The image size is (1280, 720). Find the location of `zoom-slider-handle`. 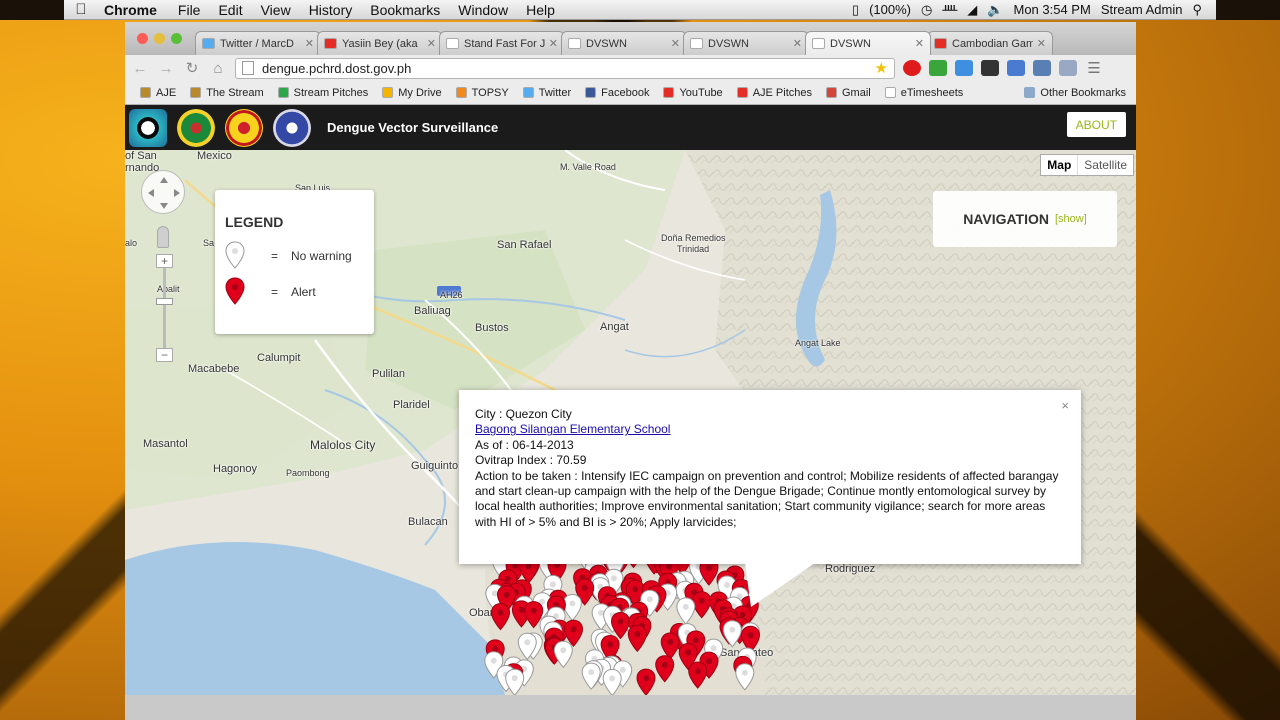

zoom-slider-handle is located at coordinates (164, 301).